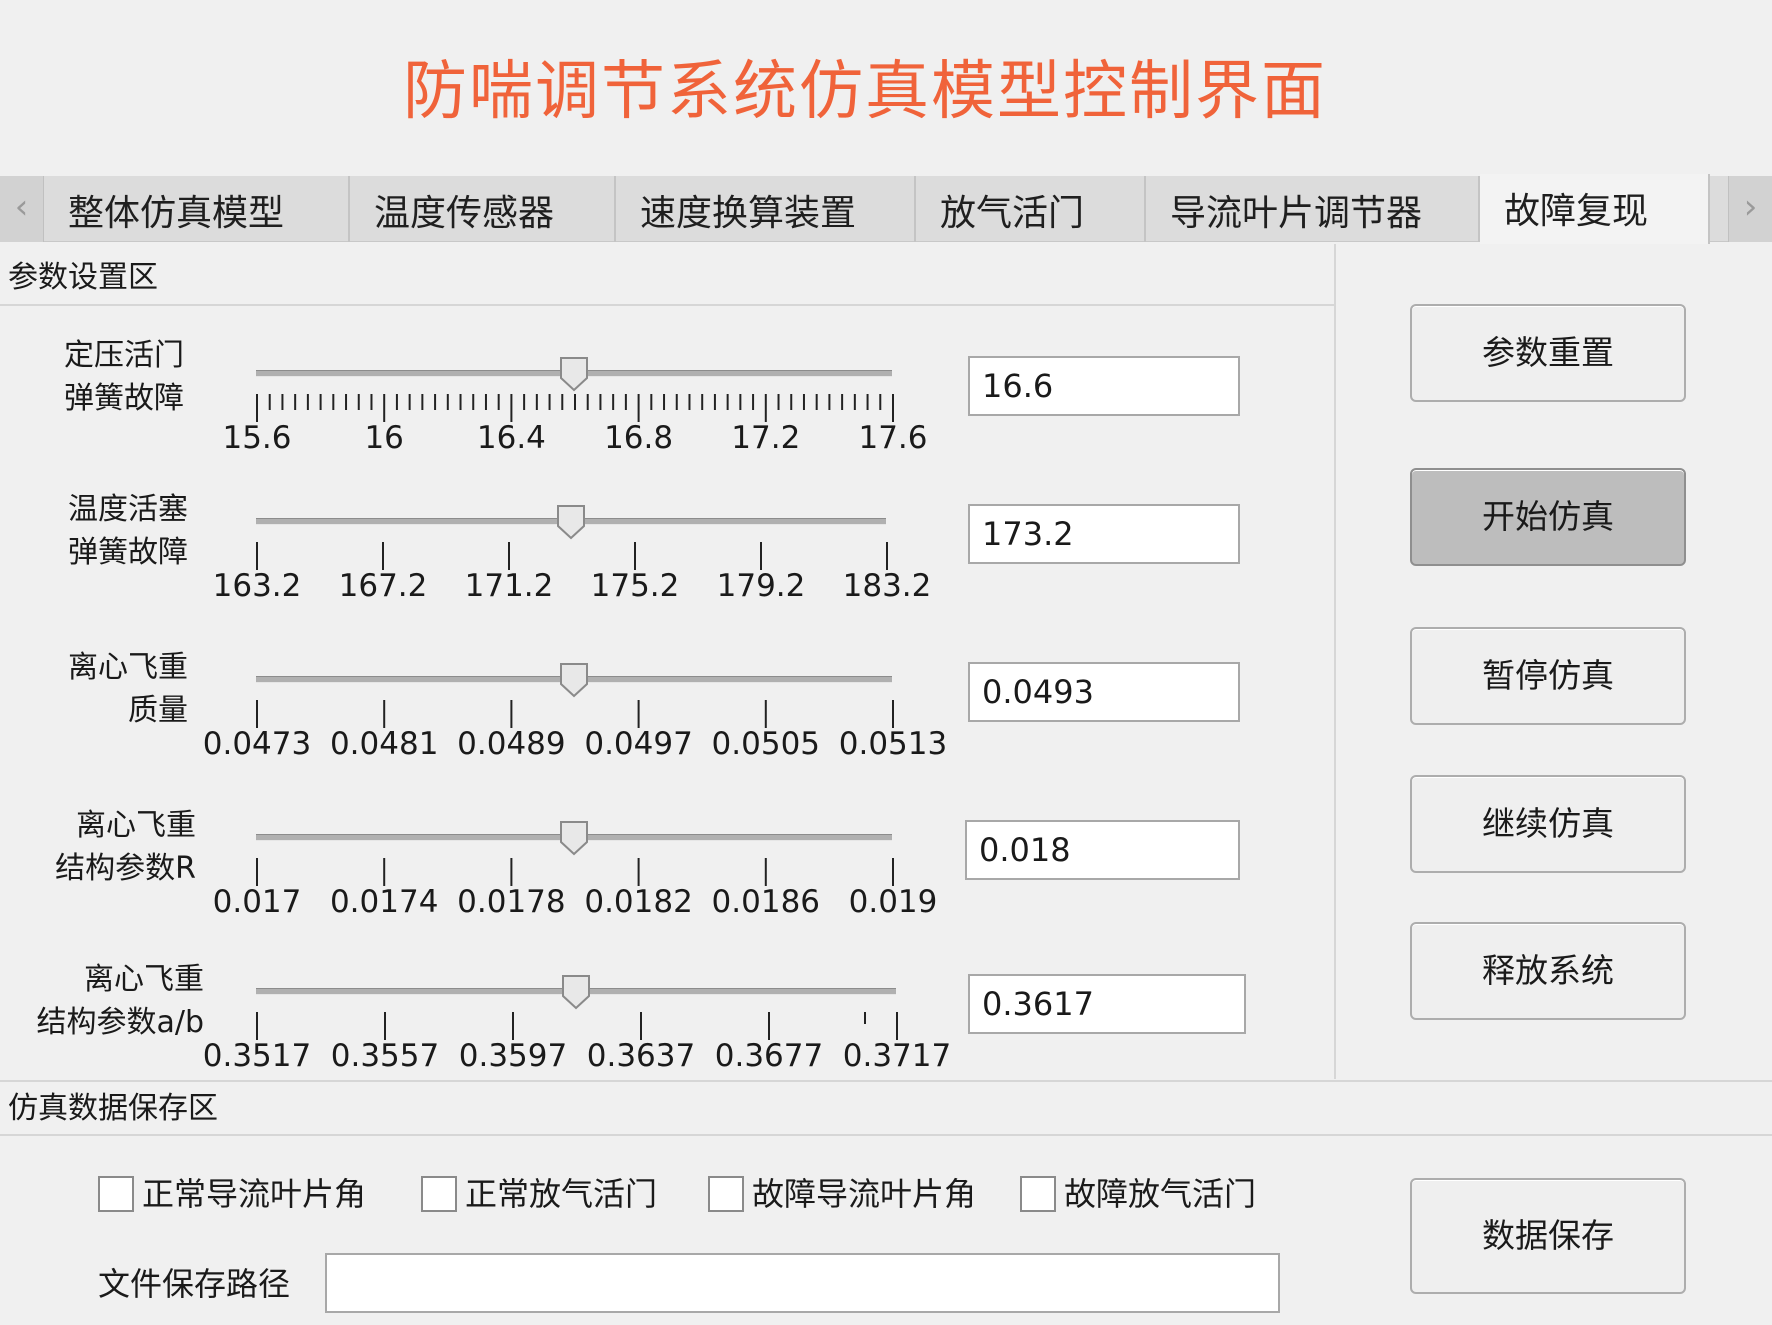 This screenshot has width=1772, height=1325. I want to click on slider-tick-label: 0.0489, so click(511, 744).